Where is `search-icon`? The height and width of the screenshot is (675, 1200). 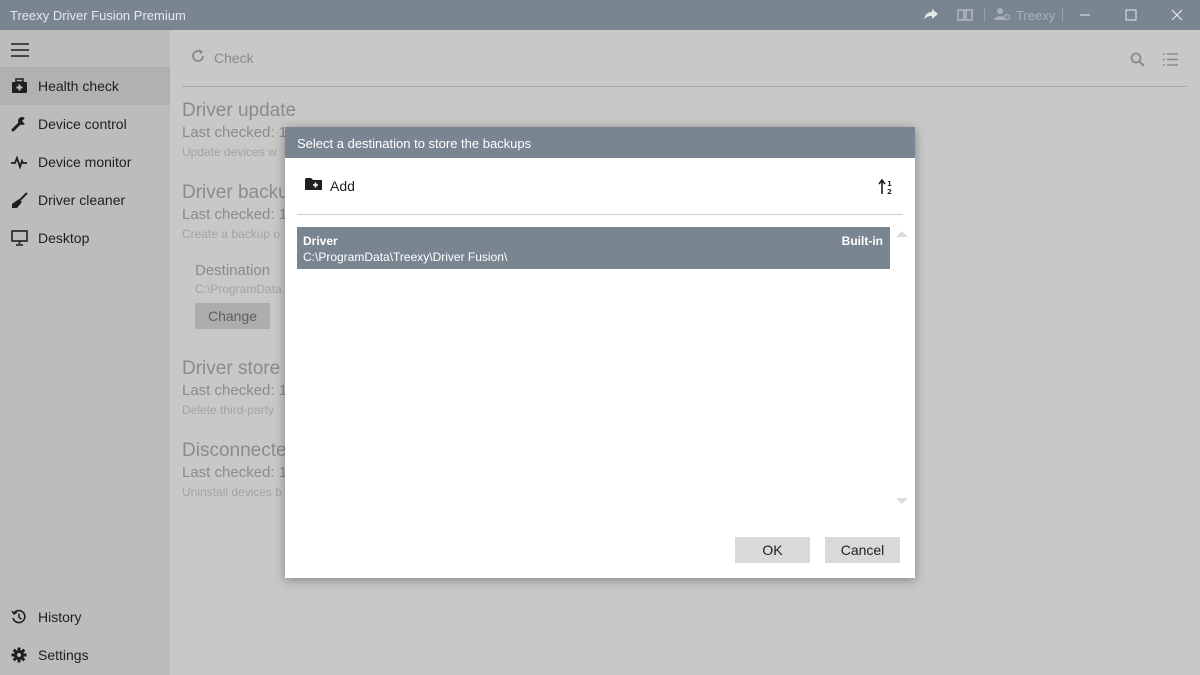
search-icon is located at coordinates (1137, 59).